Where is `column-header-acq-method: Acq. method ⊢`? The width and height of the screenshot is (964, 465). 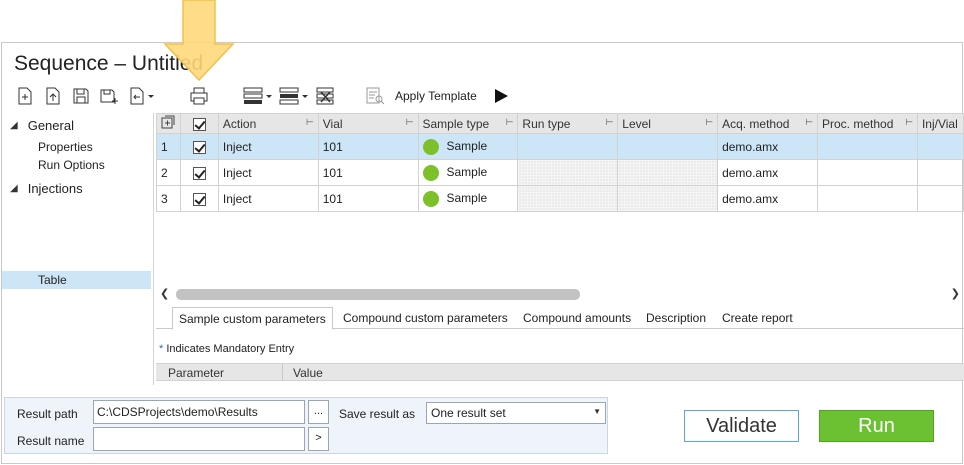
column-header-acq-method: Acq. method ⊢ is located at coordinates (767, 123).